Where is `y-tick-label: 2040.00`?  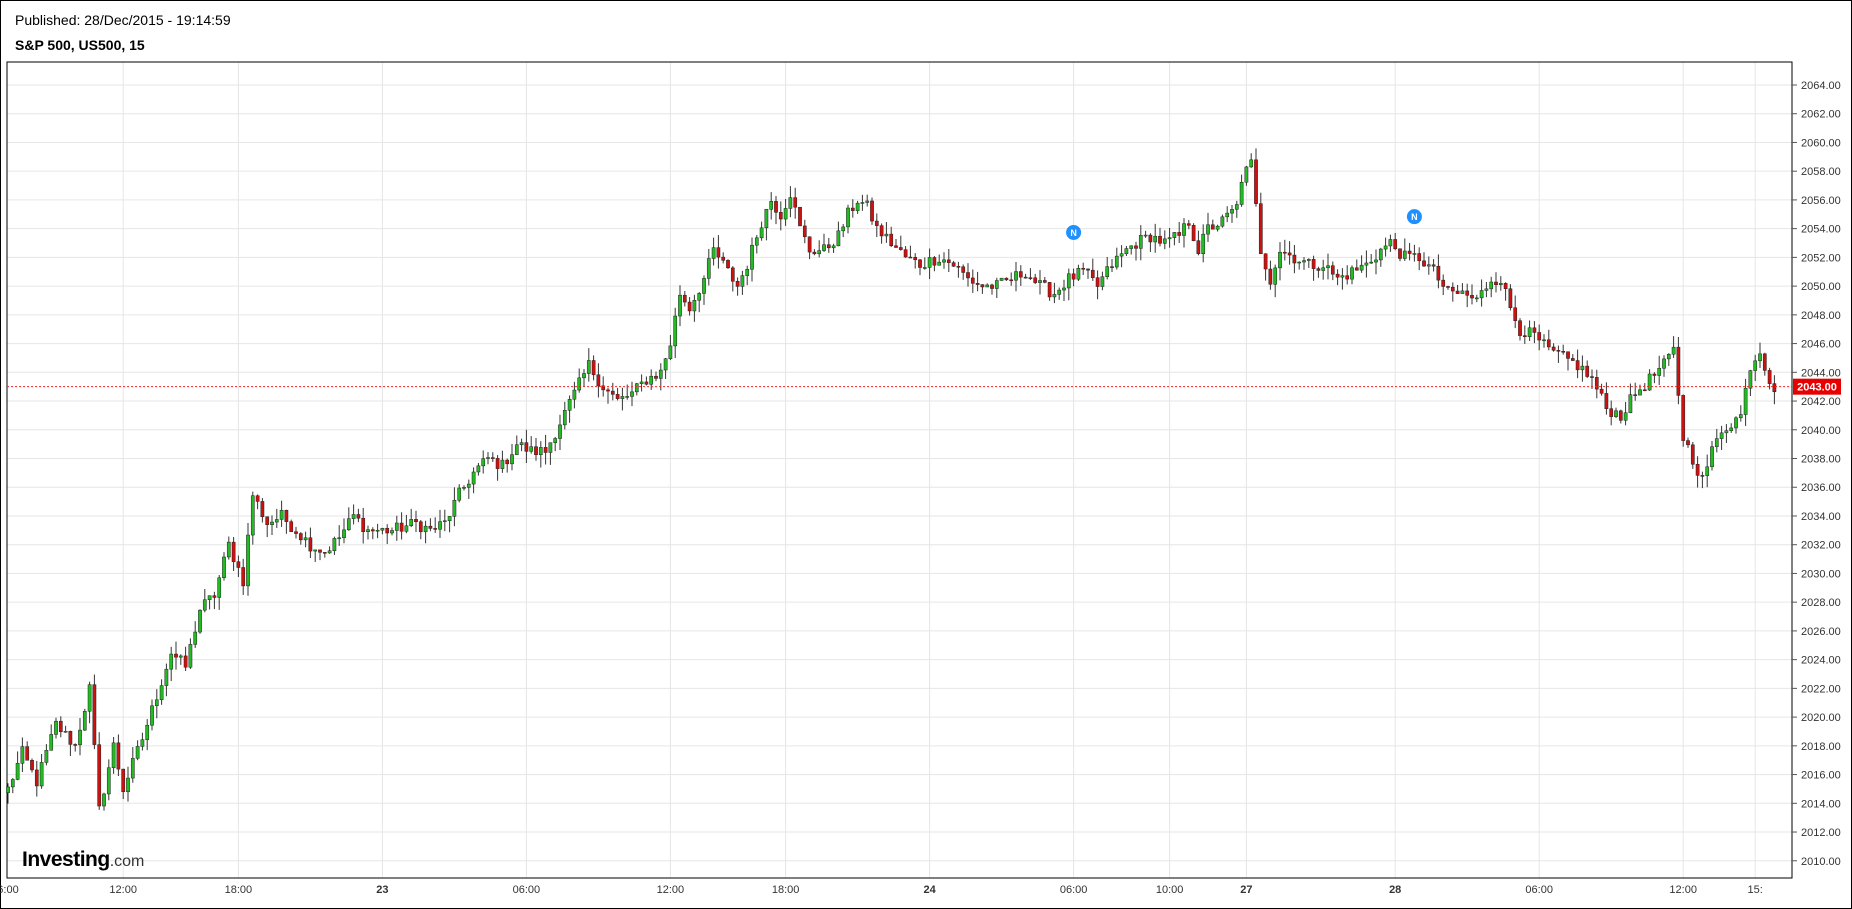 y-tick-label: 2040.00 is located at coordinates (1821, 431).